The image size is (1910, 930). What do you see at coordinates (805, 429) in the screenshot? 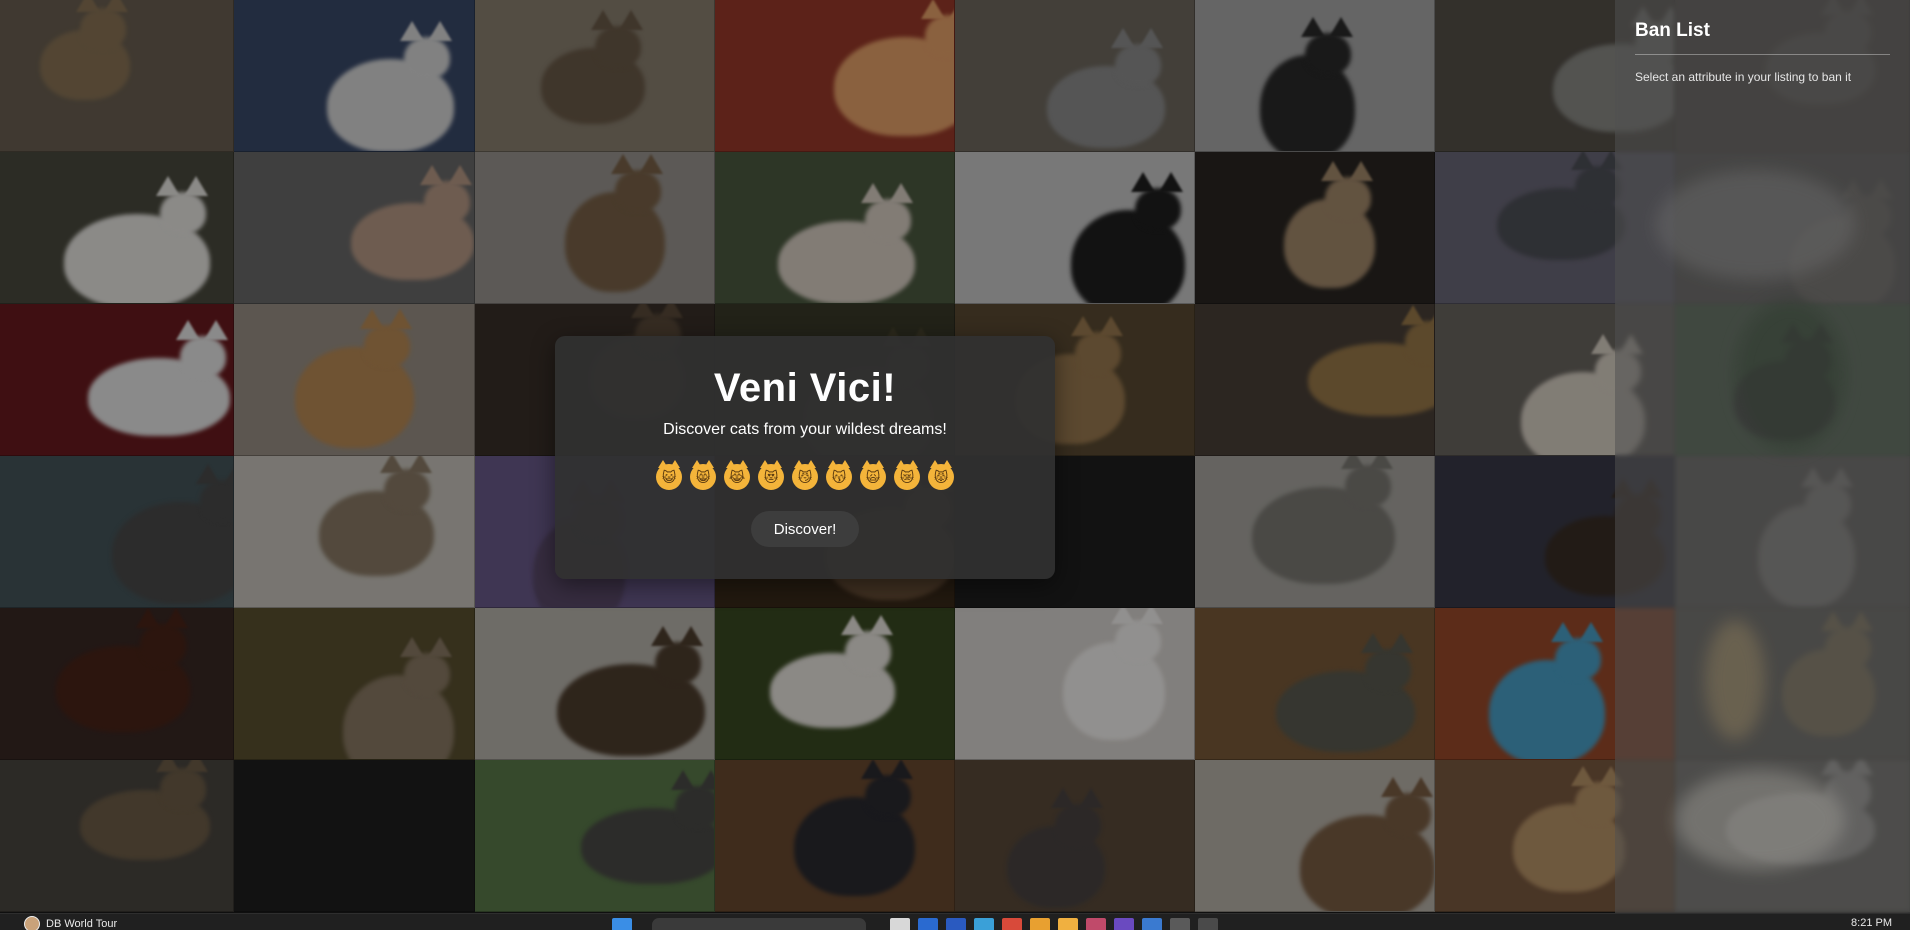
I see `app-subtitle: Discover cats from your wildest dreams!` at bounding box center [805, 429].